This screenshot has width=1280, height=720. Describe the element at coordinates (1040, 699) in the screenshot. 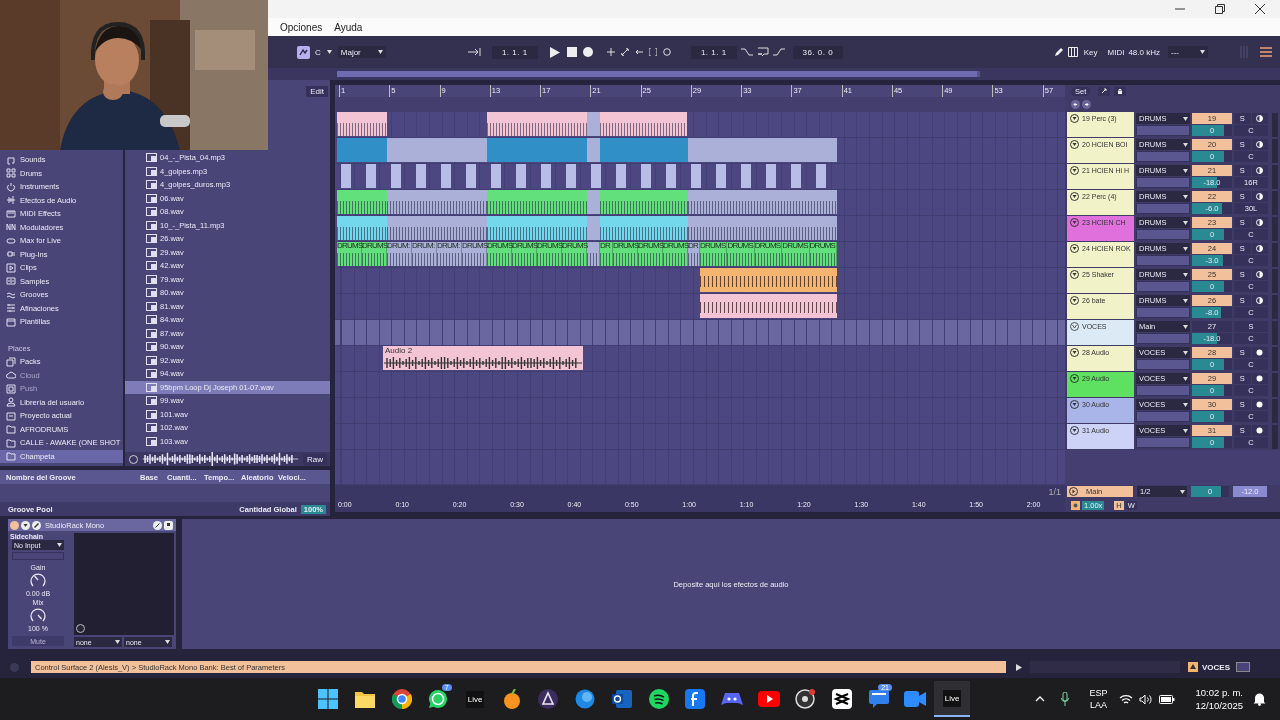

I see `chevron-up-icon` at that location.